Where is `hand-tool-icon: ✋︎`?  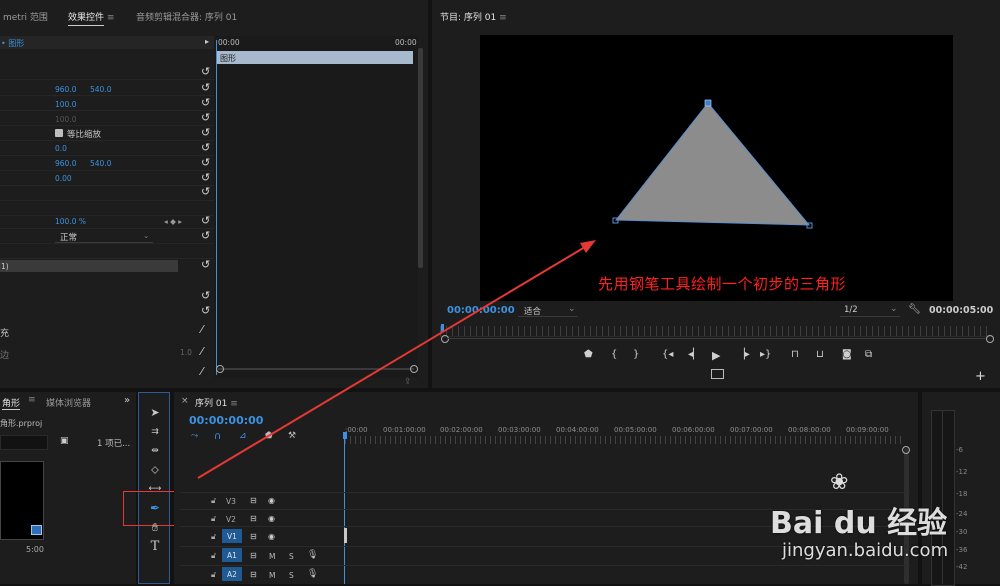
hand-tool-icon: ✋︎ is located at coordinates (155, 528).